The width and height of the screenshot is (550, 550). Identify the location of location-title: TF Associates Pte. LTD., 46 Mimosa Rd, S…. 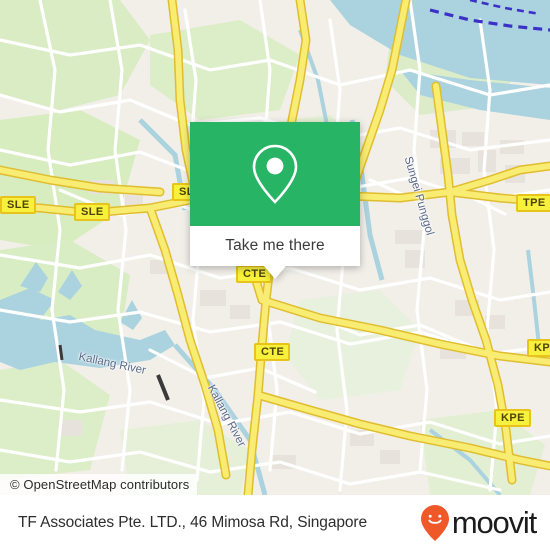
(192, 522).